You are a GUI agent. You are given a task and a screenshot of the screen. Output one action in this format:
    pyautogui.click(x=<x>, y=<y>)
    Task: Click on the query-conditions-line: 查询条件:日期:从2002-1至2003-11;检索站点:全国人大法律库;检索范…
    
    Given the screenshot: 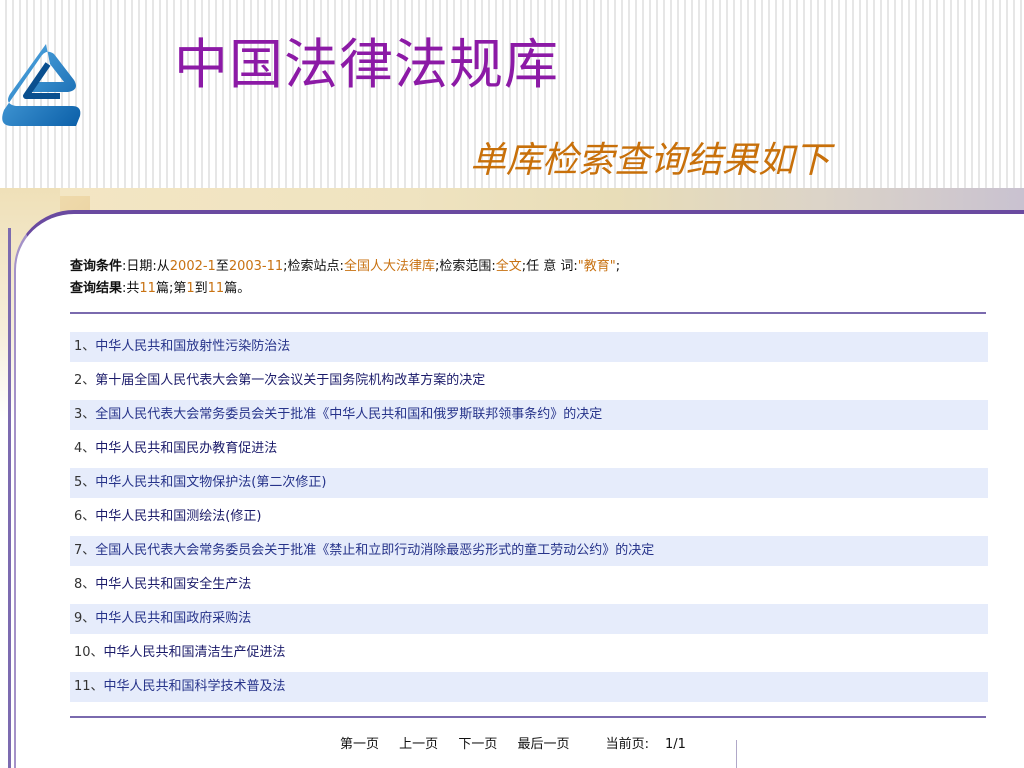 What is the action you would take?
    pyautogui.click(x=345, y=266)
    